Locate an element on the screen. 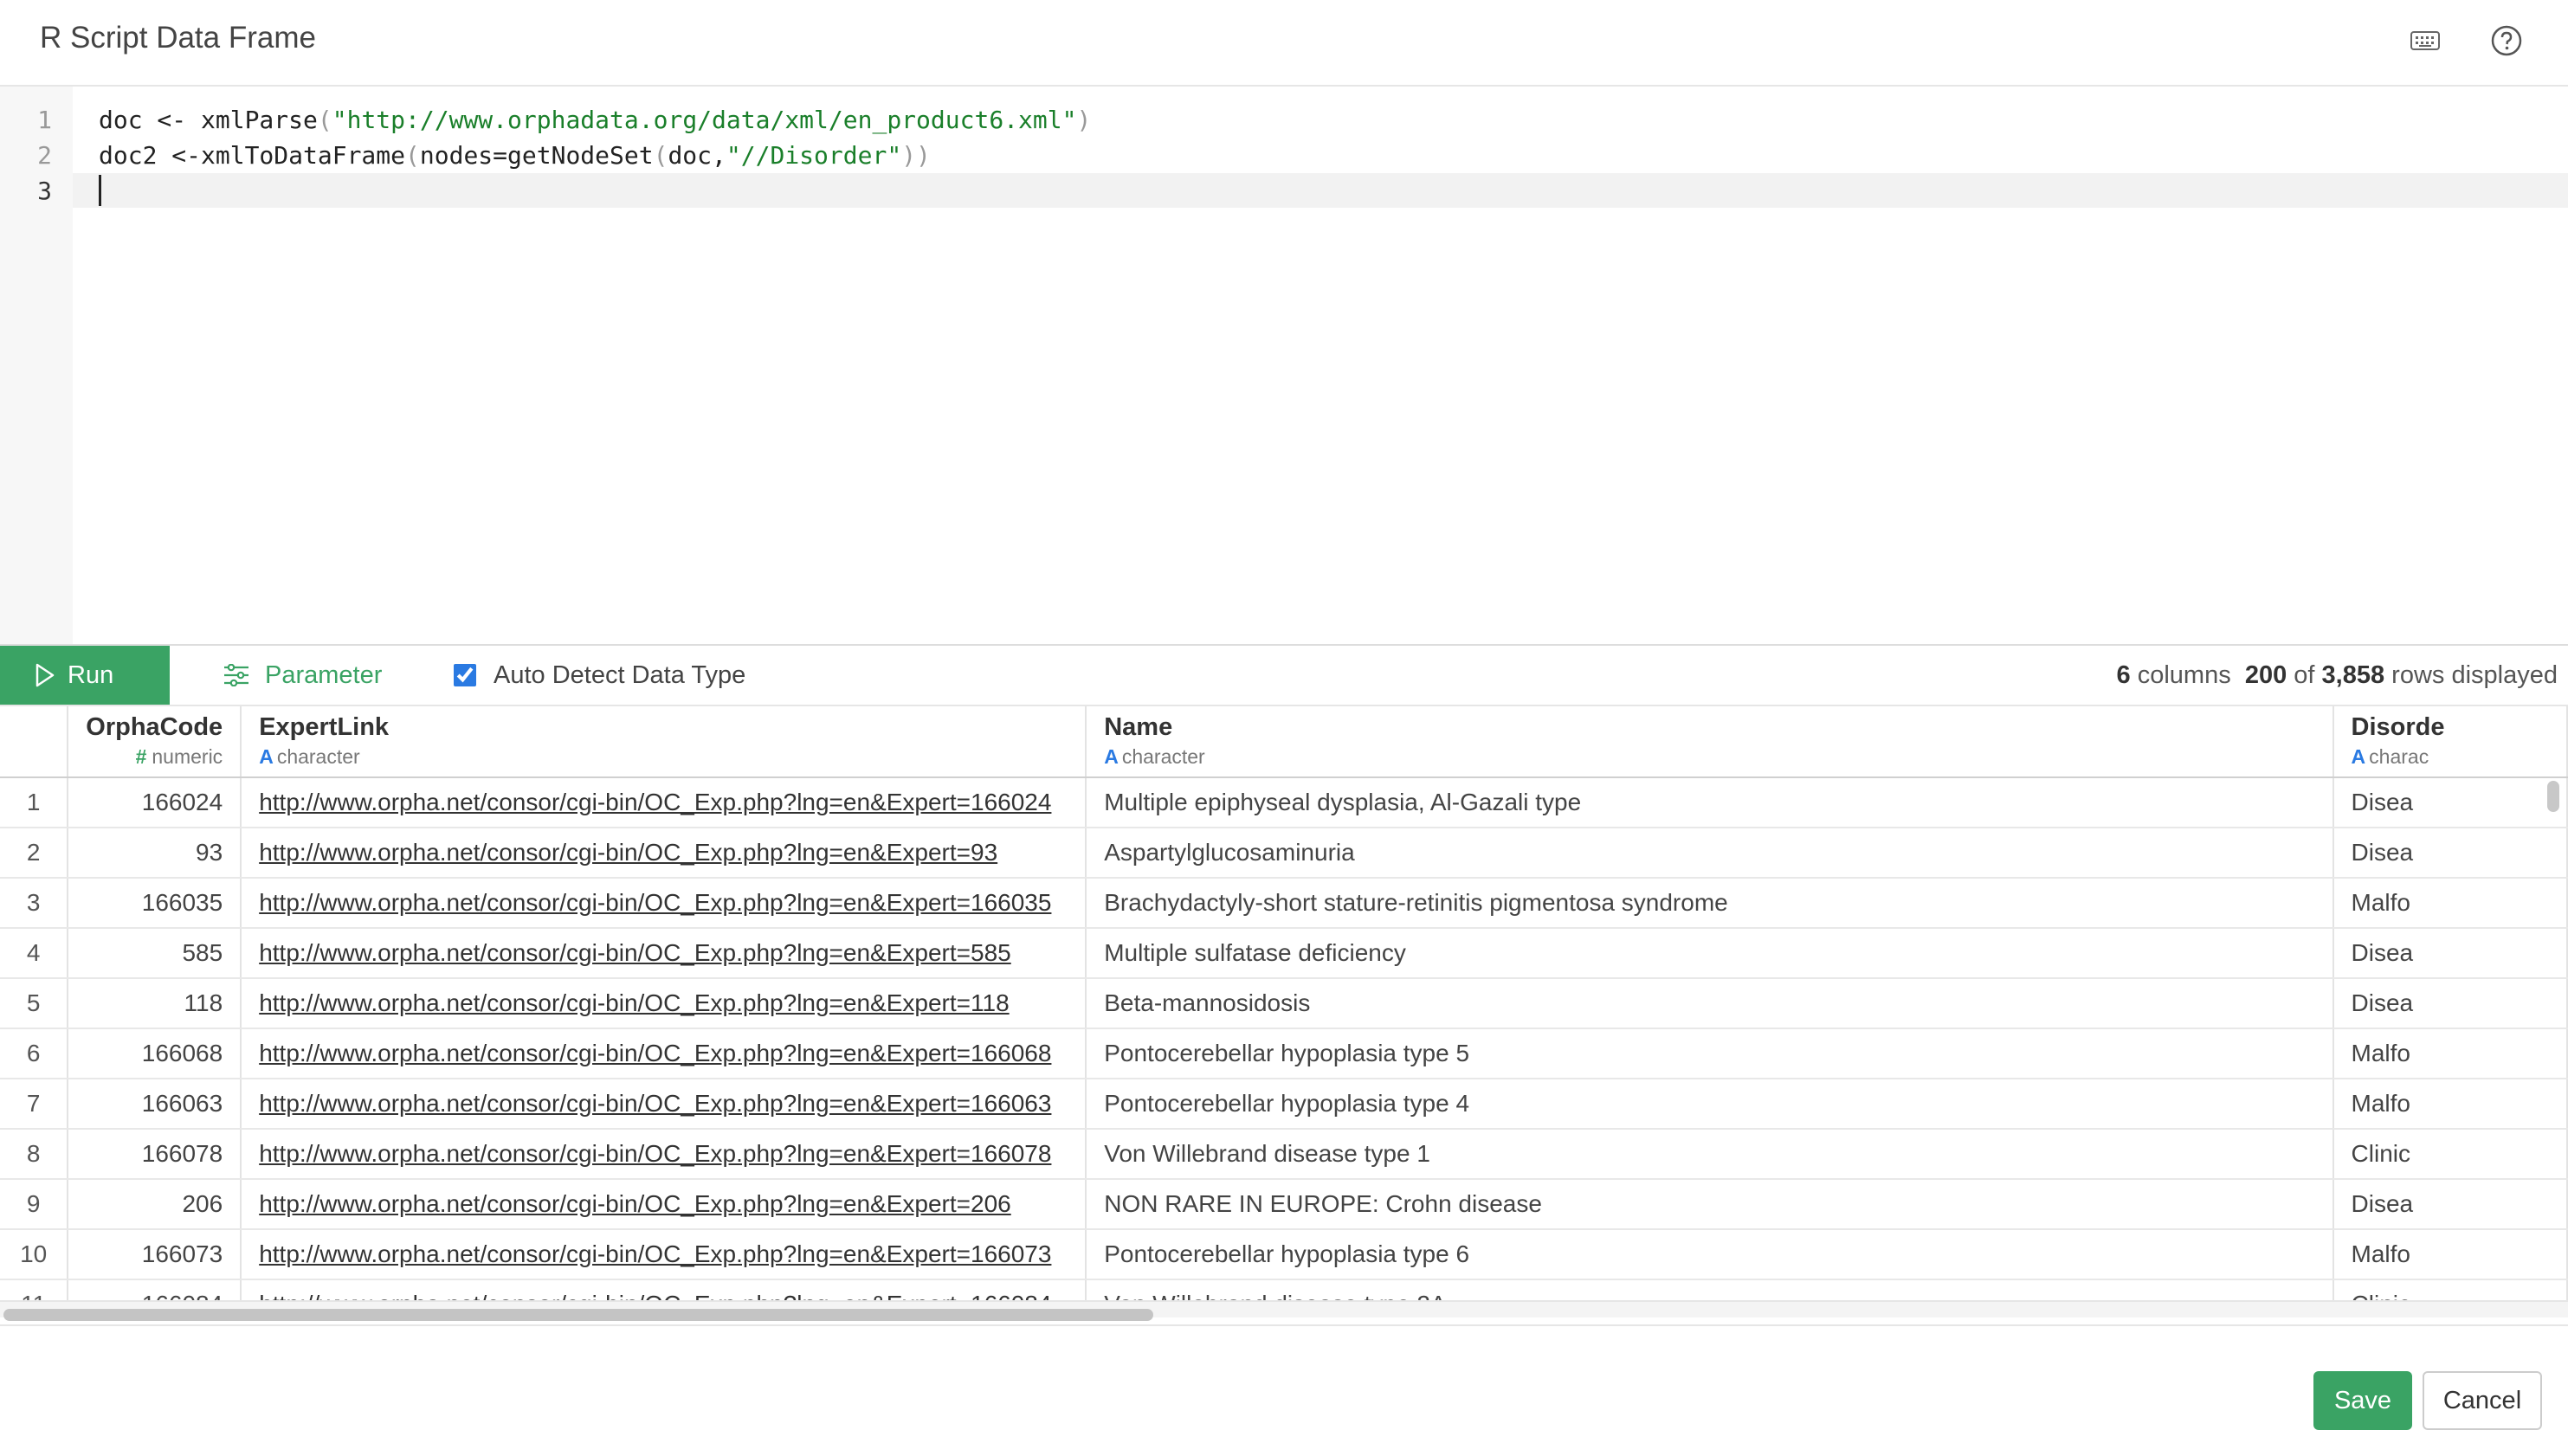 Image resolution: width=2568 pixels, height=1456 pixels. name-cell: Beta-mannosidosis is located at coordinates (1710, 1003).